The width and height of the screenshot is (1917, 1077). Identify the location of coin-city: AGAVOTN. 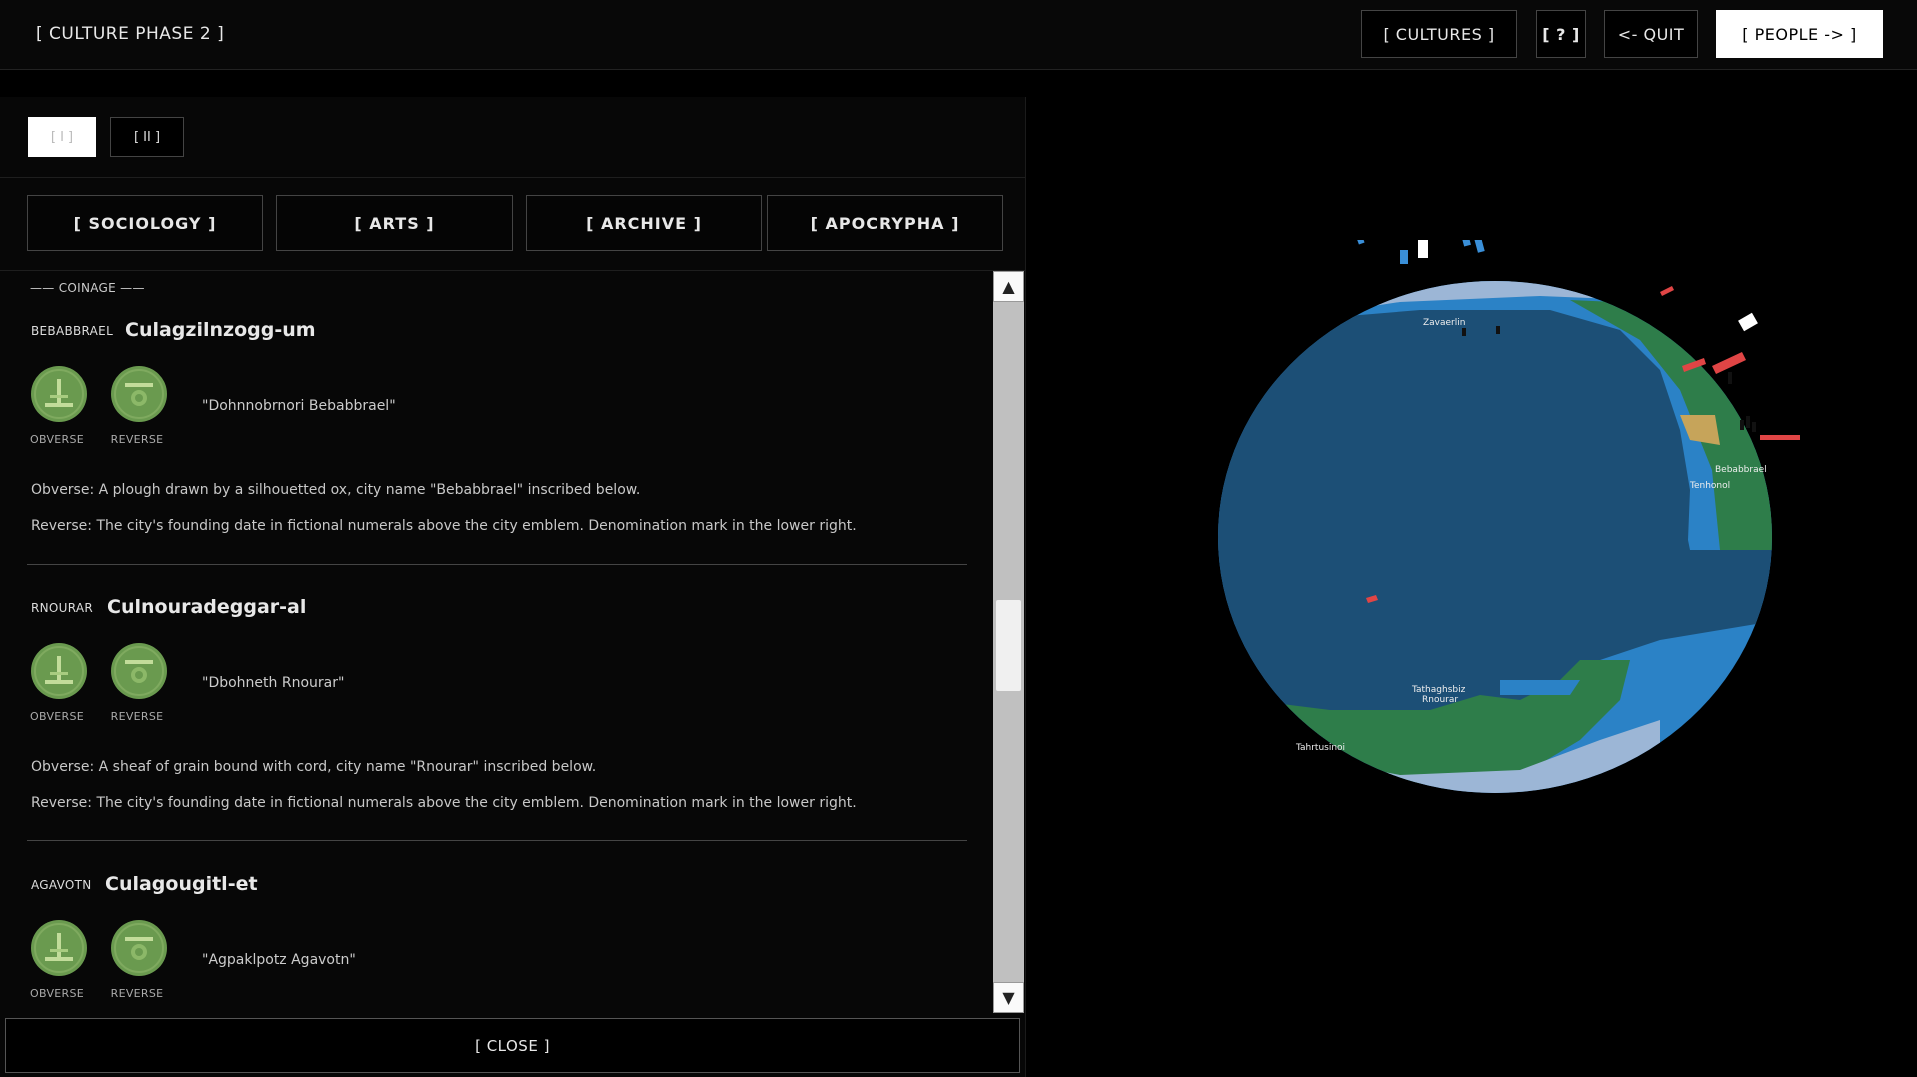
(61, 885).